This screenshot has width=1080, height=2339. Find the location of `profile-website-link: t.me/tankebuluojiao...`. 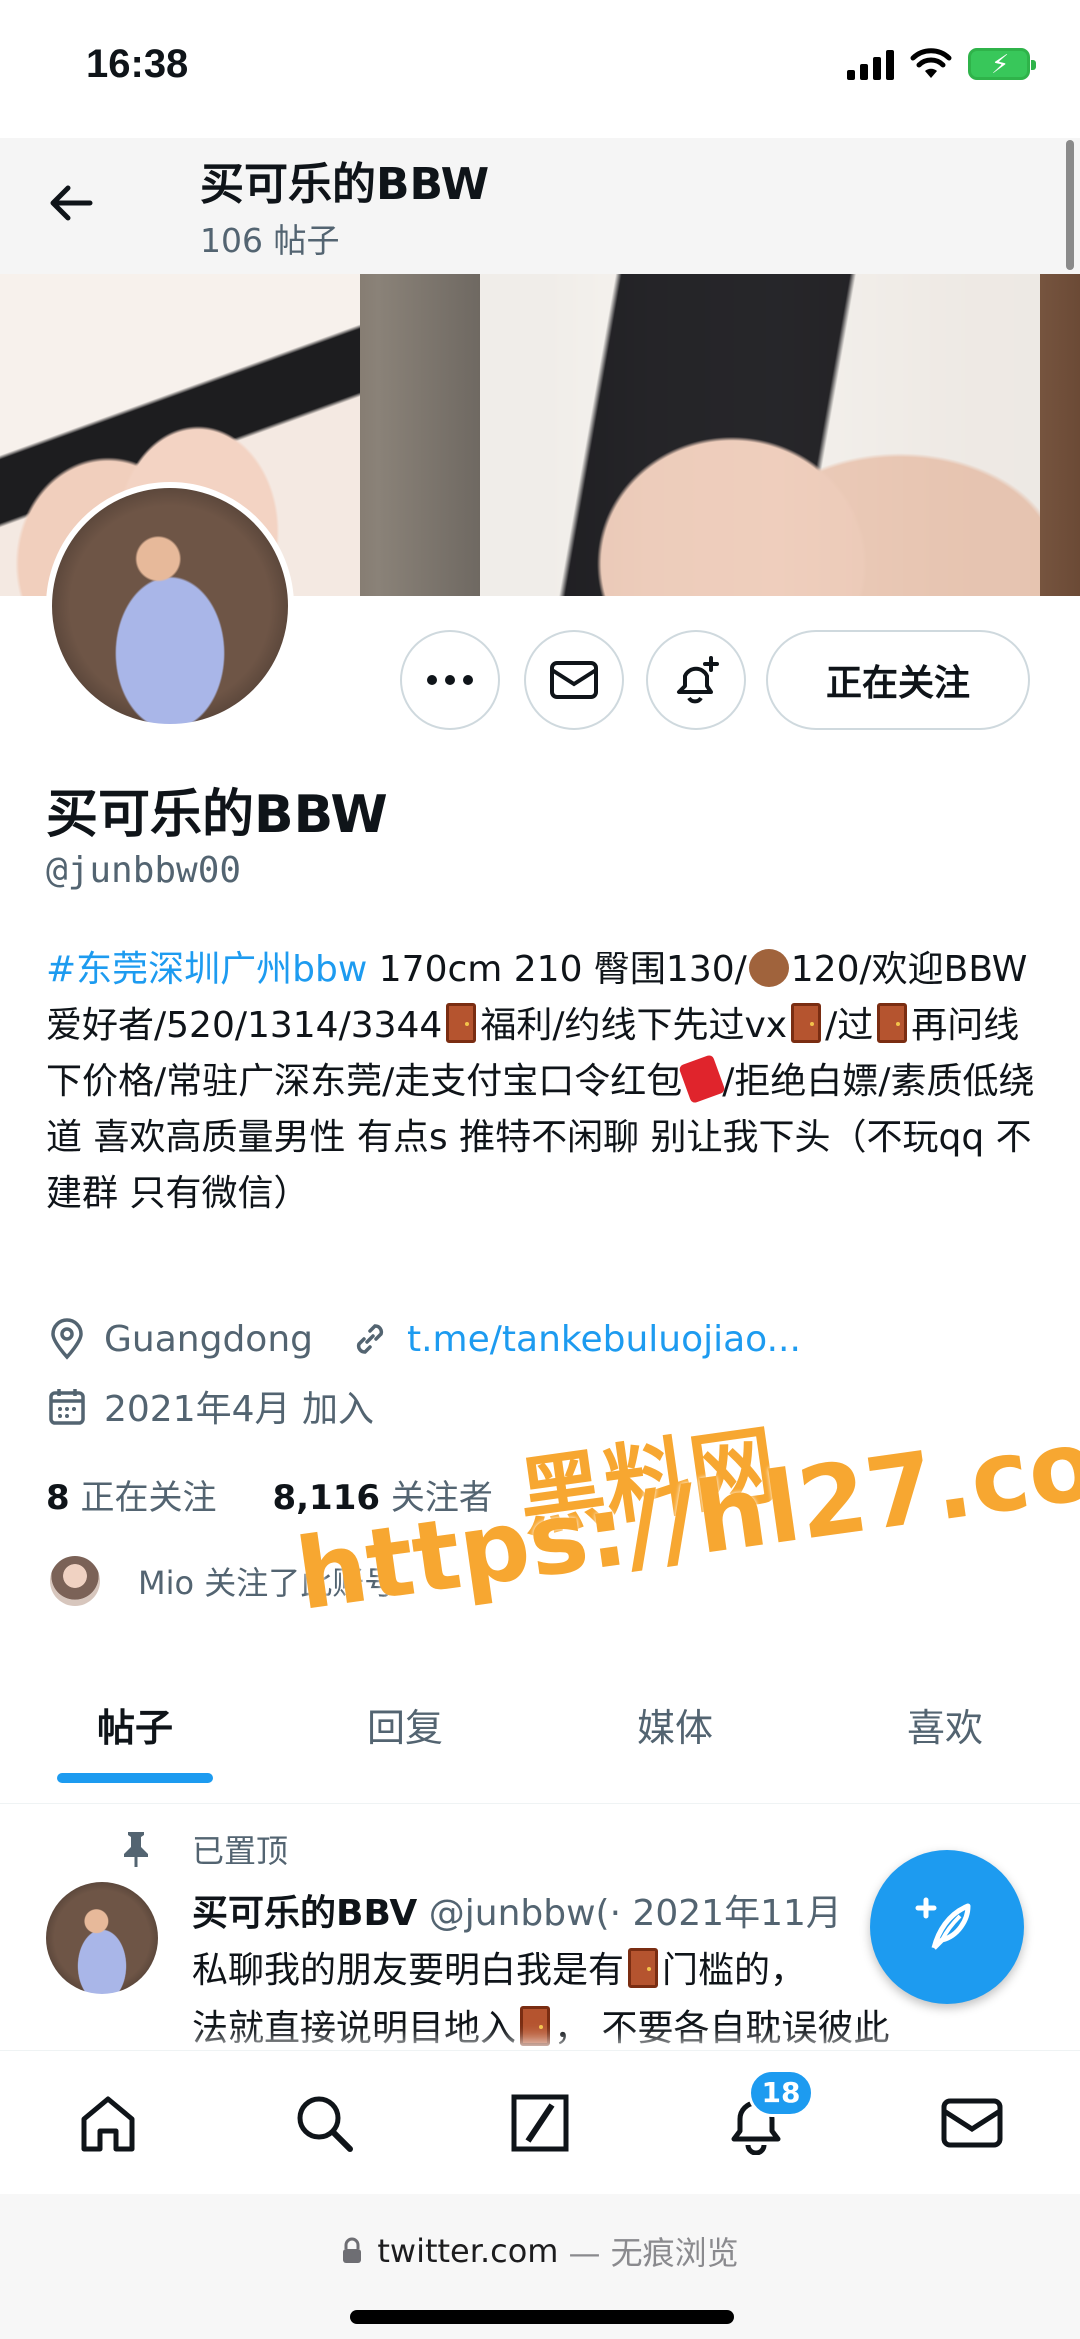

profile-website-link: t.me/tankebuluojiao... is located at coordinates (604, 1339).